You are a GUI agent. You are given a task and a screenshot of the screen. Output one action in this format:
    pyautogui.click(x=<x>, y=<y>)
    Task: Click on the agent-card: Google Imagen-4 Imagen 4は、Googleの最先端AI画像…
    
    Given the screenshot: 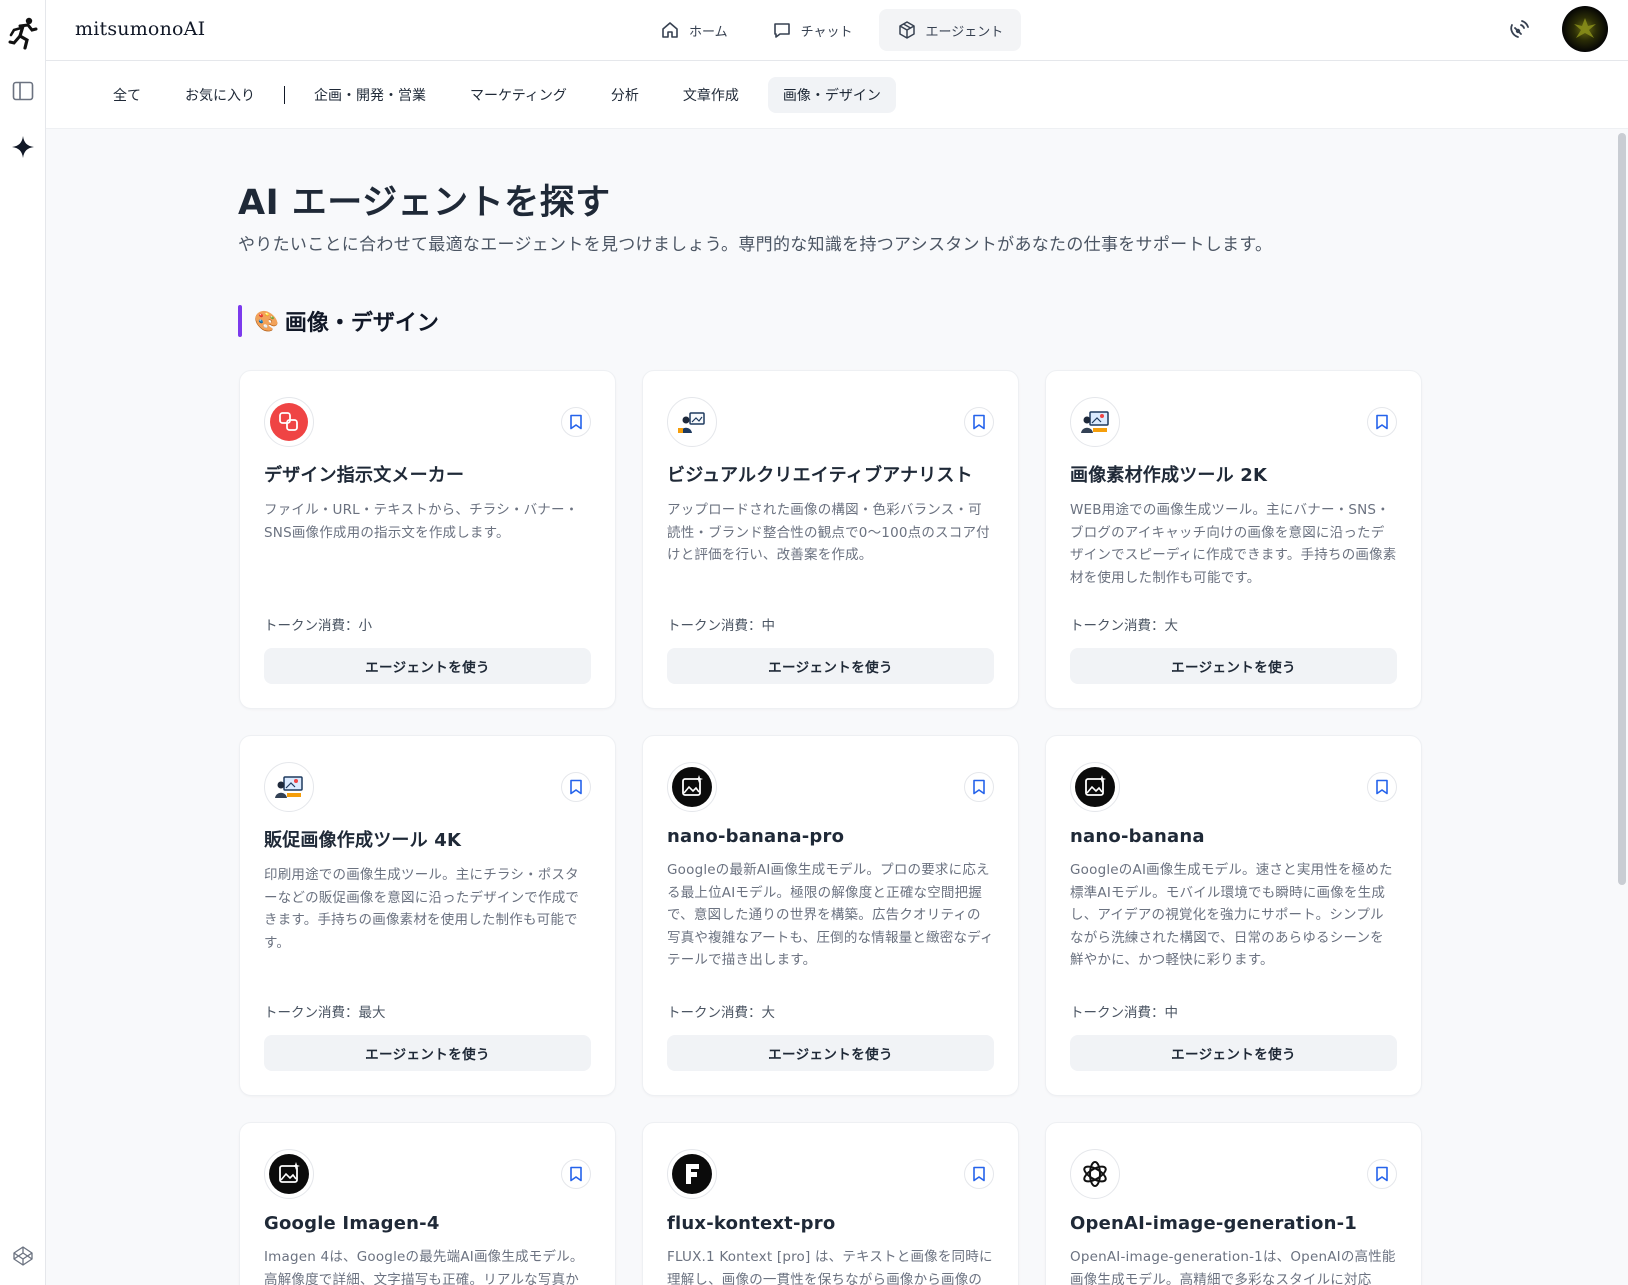 What is the action you would take?
    pyautogui.click(x=427, y=1203)
    